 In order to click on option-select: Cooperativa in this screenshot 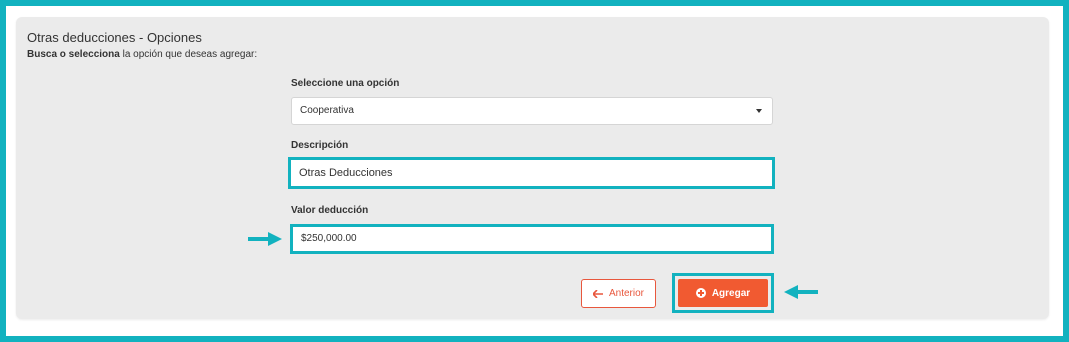, I will do `click(532, 111)`.